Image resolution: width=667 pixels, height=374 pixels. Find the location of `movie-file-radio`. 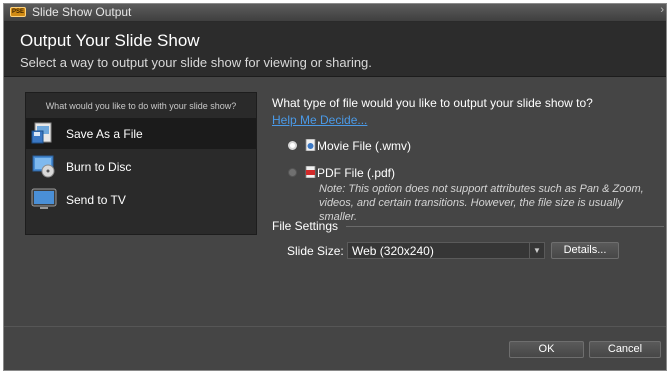

movie-file-radio is located at coordinates (292, 145).